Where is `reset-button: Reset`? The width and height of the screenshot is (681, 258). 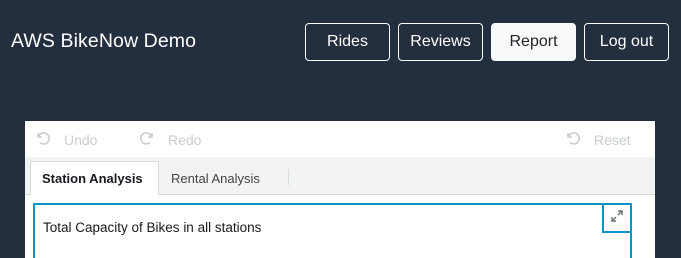 reset-button: Reset is located at coordinates (598, 139).